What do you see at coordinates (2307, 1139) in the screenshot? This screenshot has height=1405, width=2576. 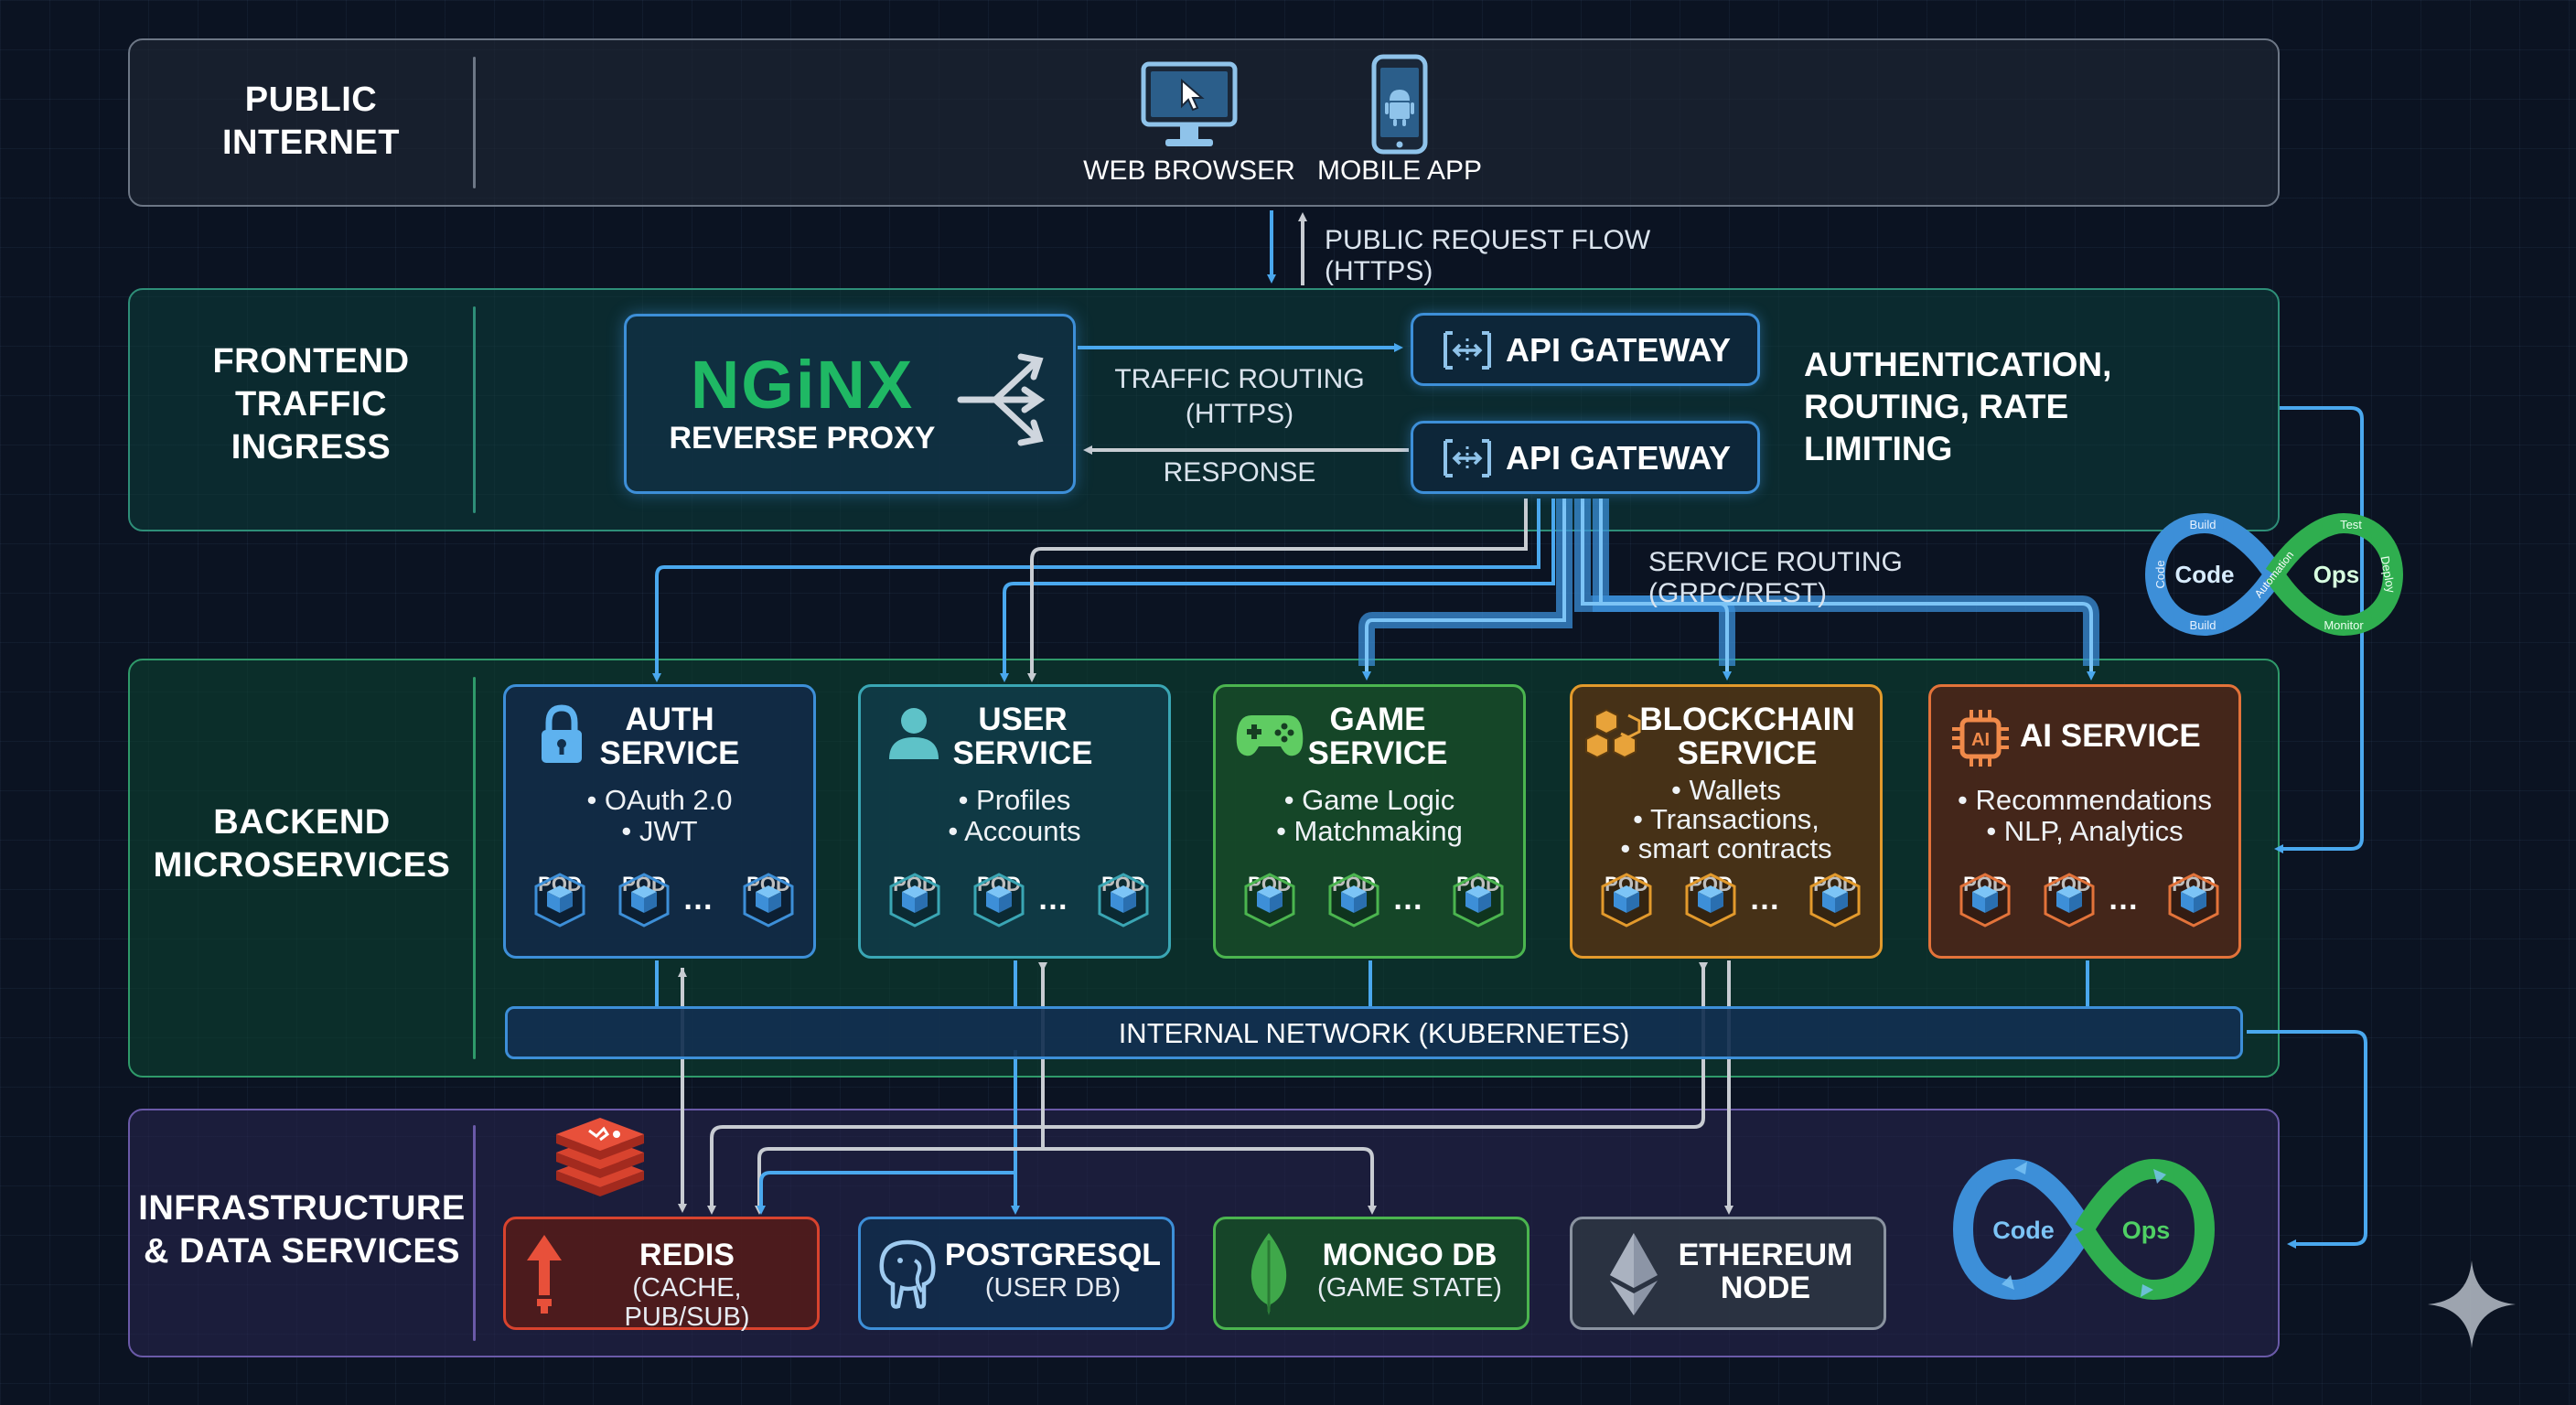 I see `network-to-infra-loop` at bounding box center [2307, 1139].